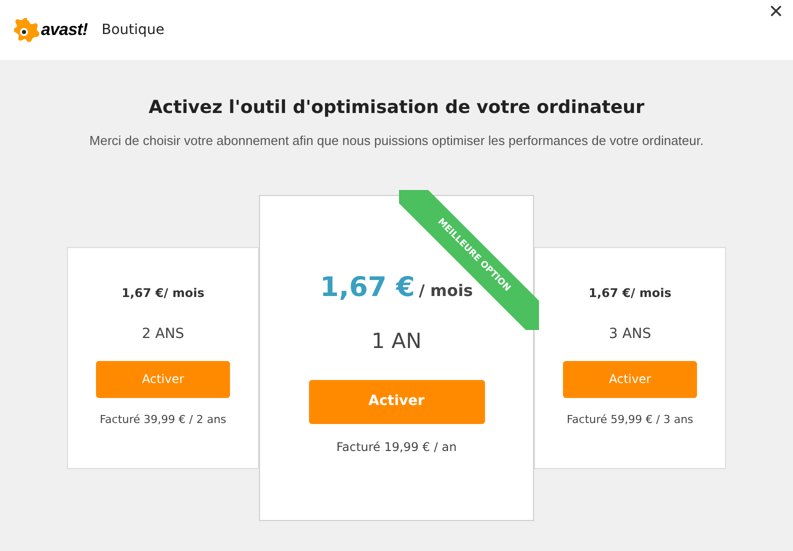 This screenshot has height=551, width=793. I want to click on page-heading: Activez l'outil d'optimisation de votre ordinateur, so click(396, 108).